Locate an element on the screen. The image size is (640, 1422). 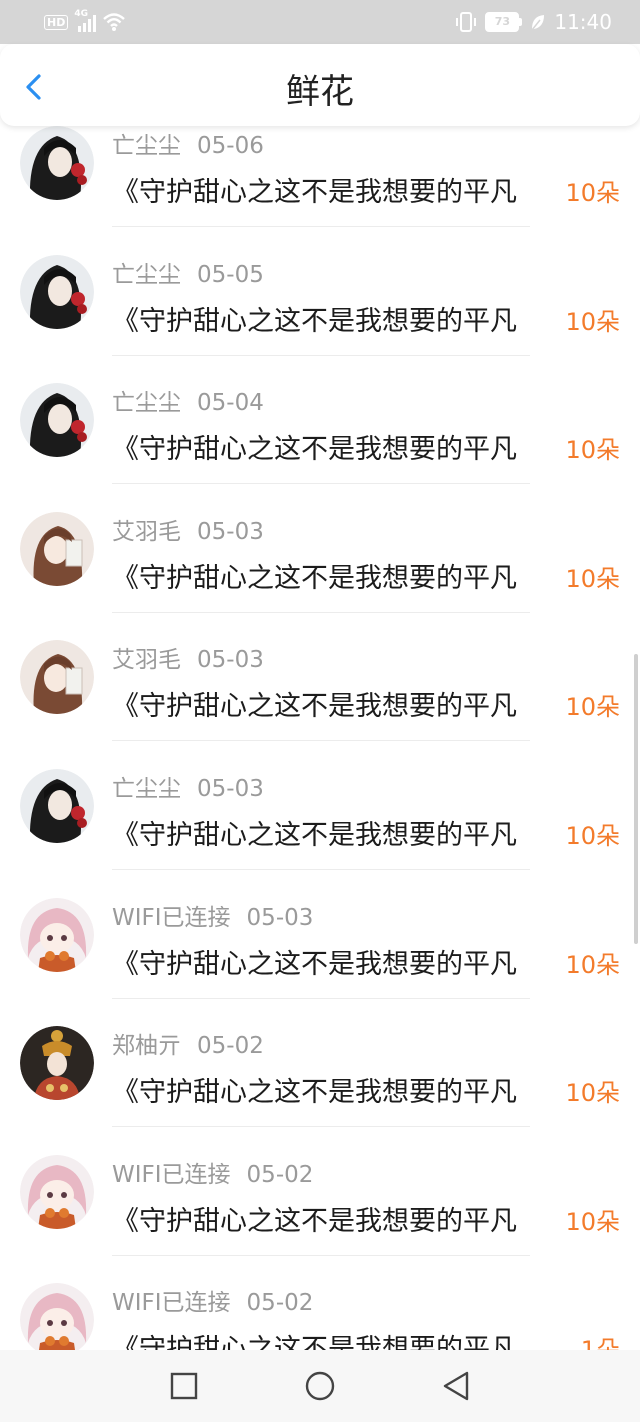
home-button is located at coordinates (320, 1386).